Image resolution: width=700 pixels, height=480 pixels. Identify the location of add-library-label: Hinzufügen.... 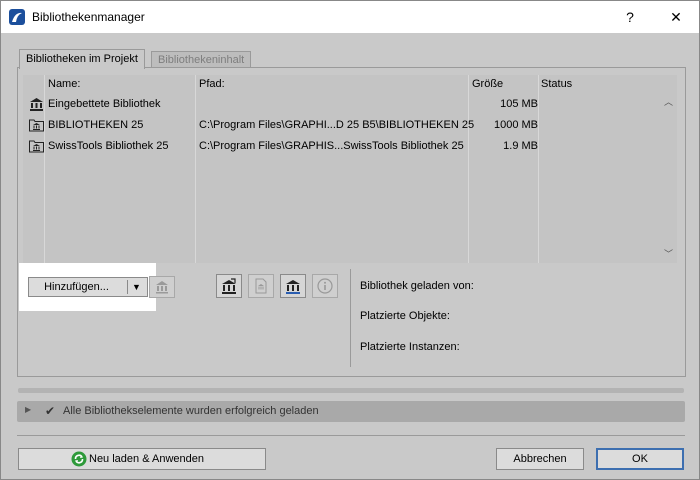
(76, 287).